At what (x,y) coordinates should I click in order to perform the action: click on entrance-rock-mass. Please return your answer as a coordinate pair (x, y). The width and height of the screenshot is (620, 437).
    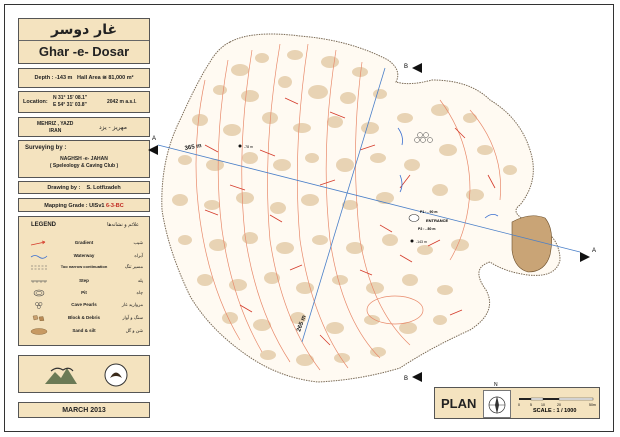
    Looking at the image, I should click on (531, 244).